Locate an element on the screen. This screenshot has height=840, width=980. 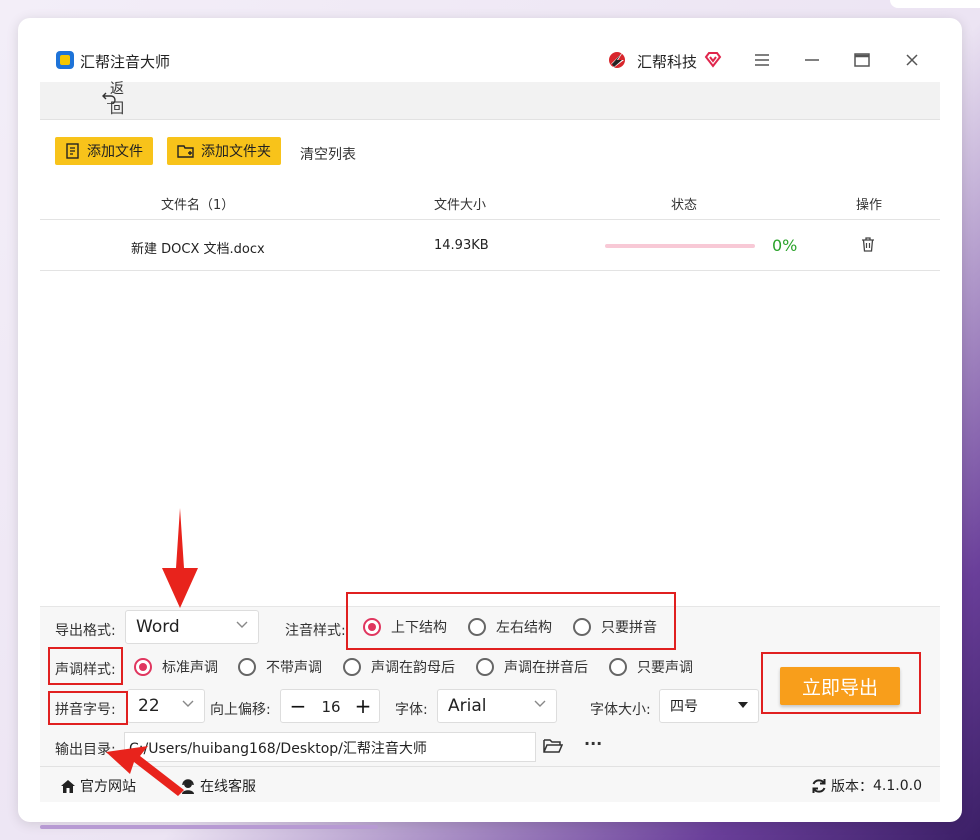
version-number: 4.1.0.0 is located at coordinates (897, 786).